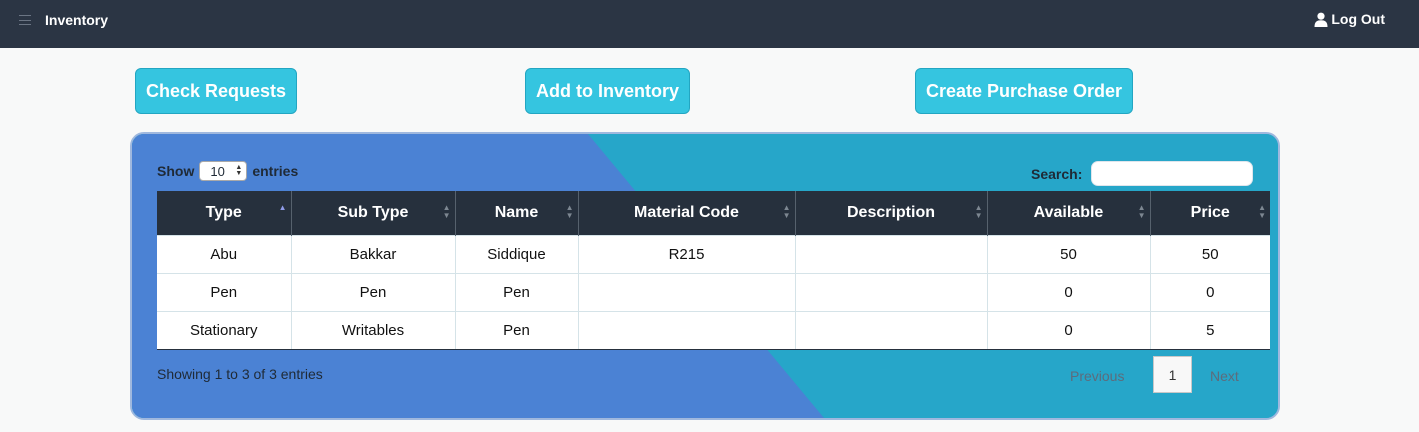 This screenshot has width=1419, height=432. Describe the element at coordinates (1209, 291) in the screenshot. I see `cell-price: 0` at that location.